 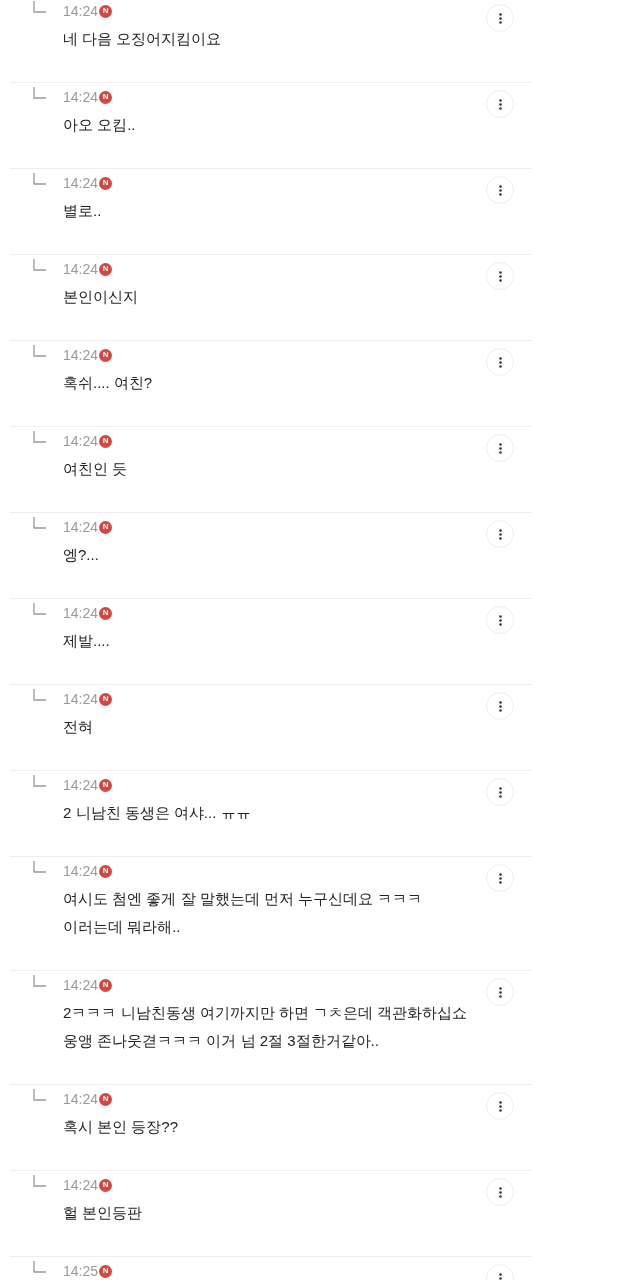 I want to click on reply-time: 14:25, so click(x=81, y=1270).